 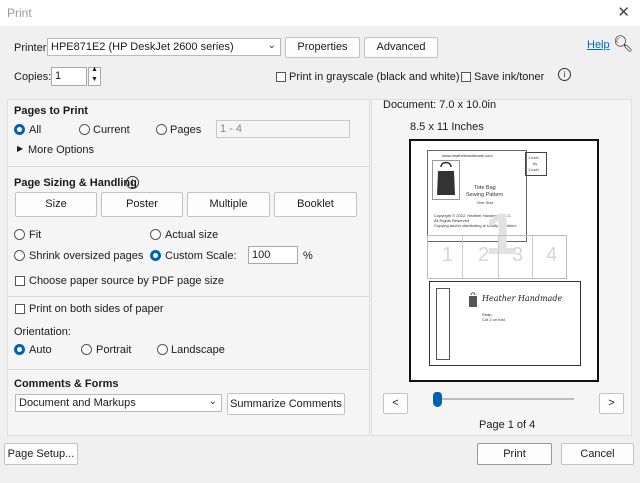 What do you see at coordinates (75, 183) in the screenshot?
I see `page-sizing-heading: Page Sizing & Handling` at bounding box center [75, 183].